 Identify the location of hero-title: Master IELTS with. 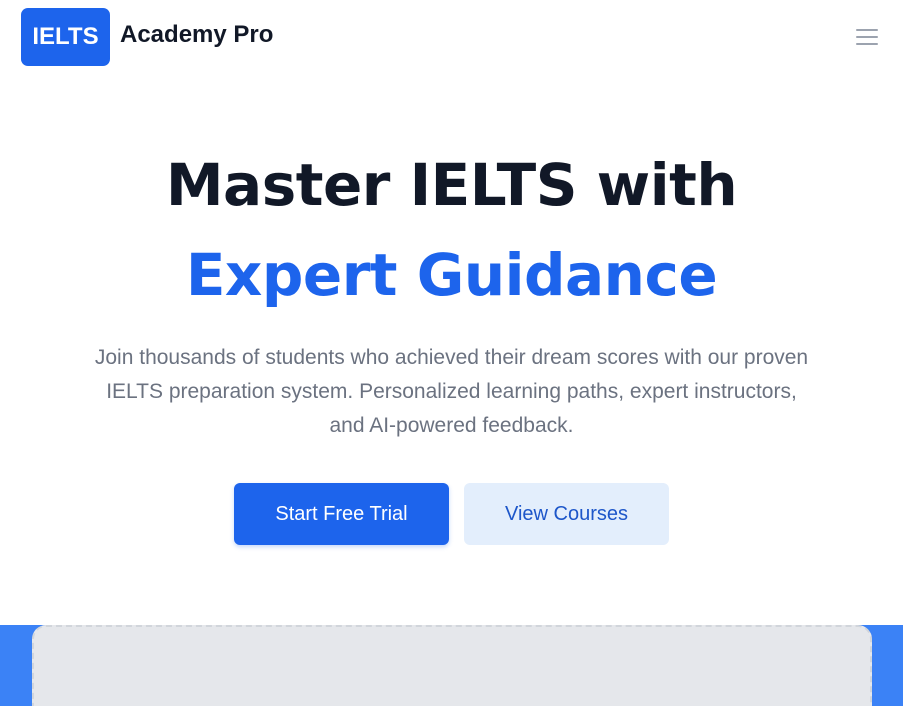
(451, 185).